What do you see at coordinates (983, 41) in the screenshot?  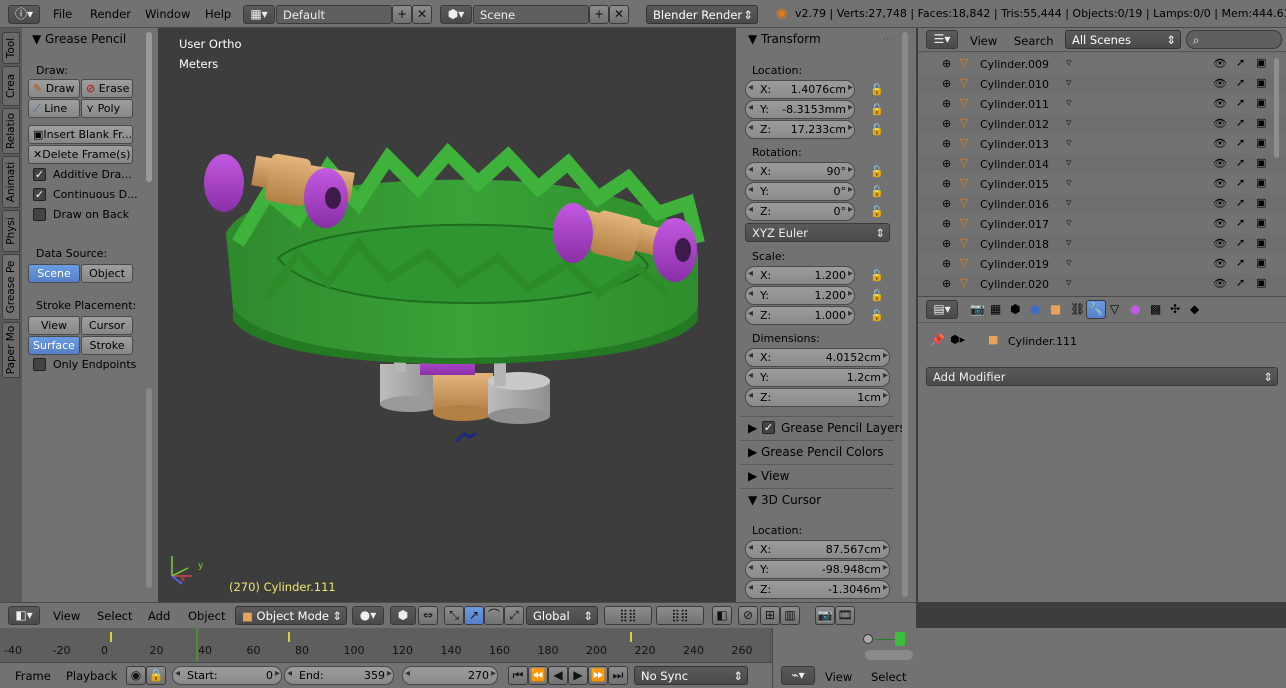 I see `outliner-view-menu: View` at bounding box center [983, 41].